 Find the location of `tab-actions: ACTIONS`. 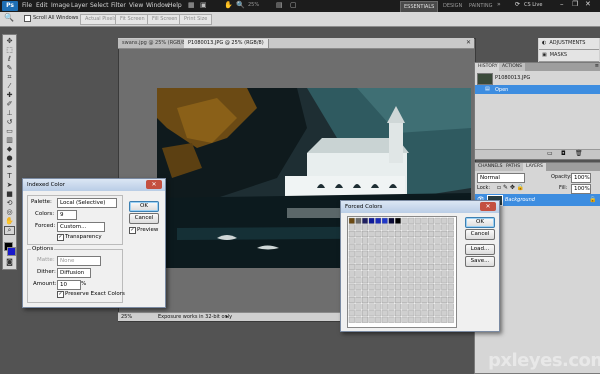

tab-actions: ACTIONS is located at coordinates (512, 67).